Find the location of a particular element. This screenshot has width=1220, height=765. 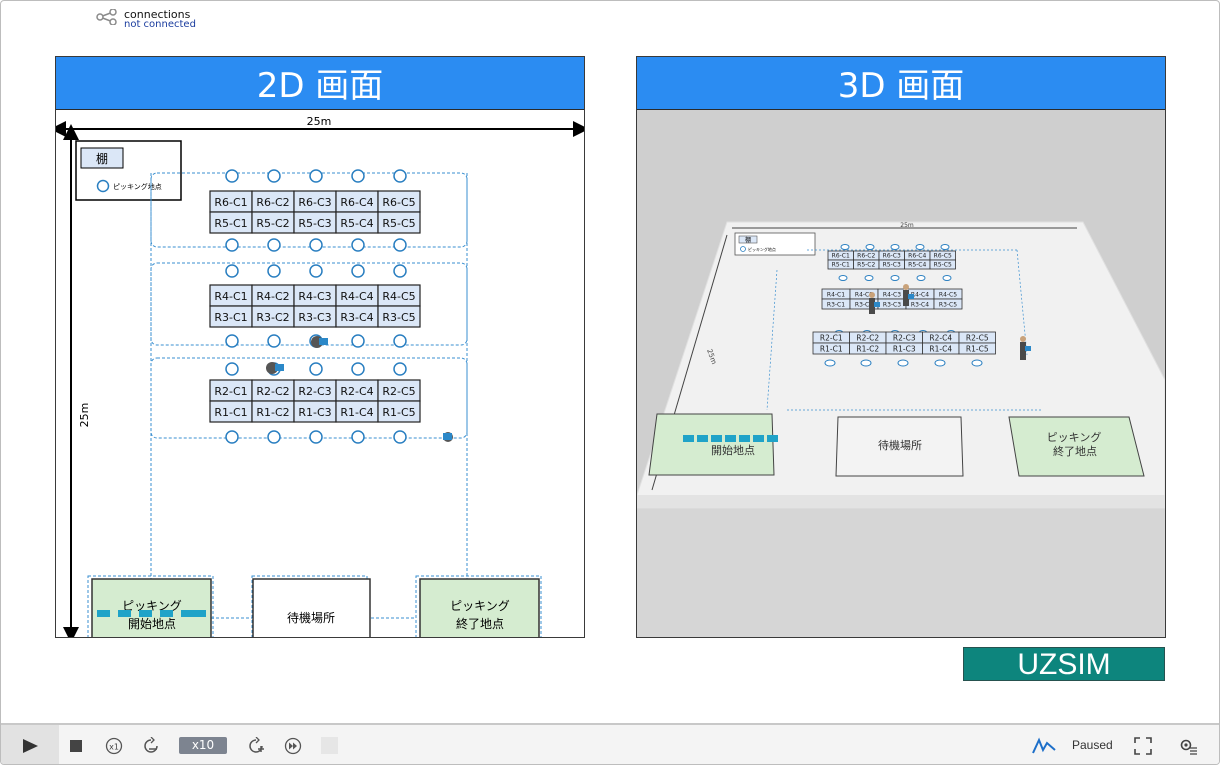

shelf-label: R5-C5 is located at coordinates (398, 223).